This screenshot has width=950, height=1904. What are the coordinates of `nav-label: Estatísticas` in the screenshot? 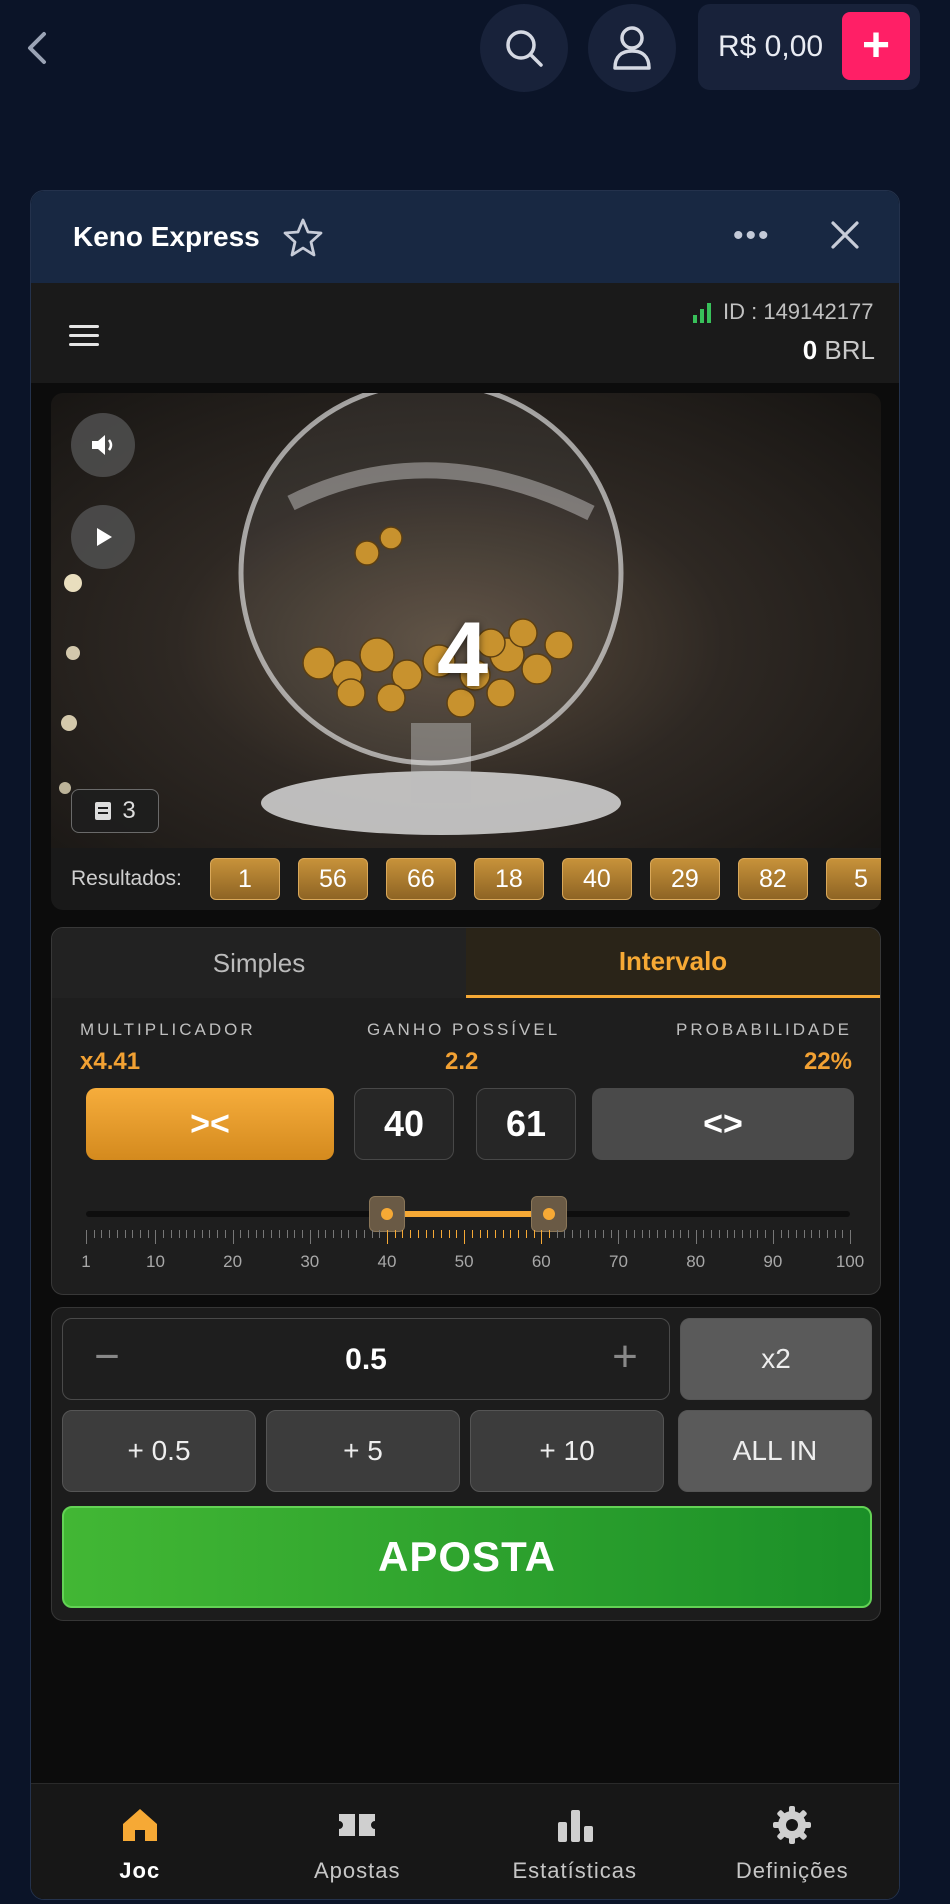 It's located at (574, 1870).